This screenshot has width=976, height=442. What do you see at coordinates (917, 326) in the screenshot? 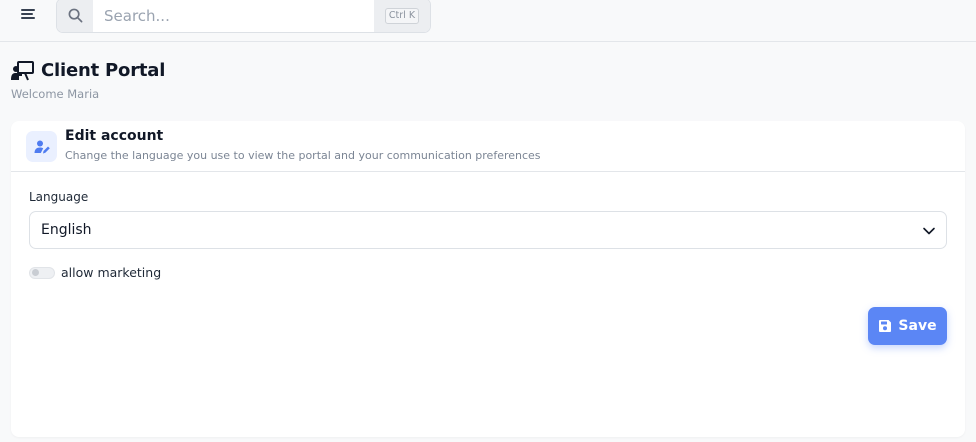
I see `save-button-label: Save` at bounding box center [917, 326].